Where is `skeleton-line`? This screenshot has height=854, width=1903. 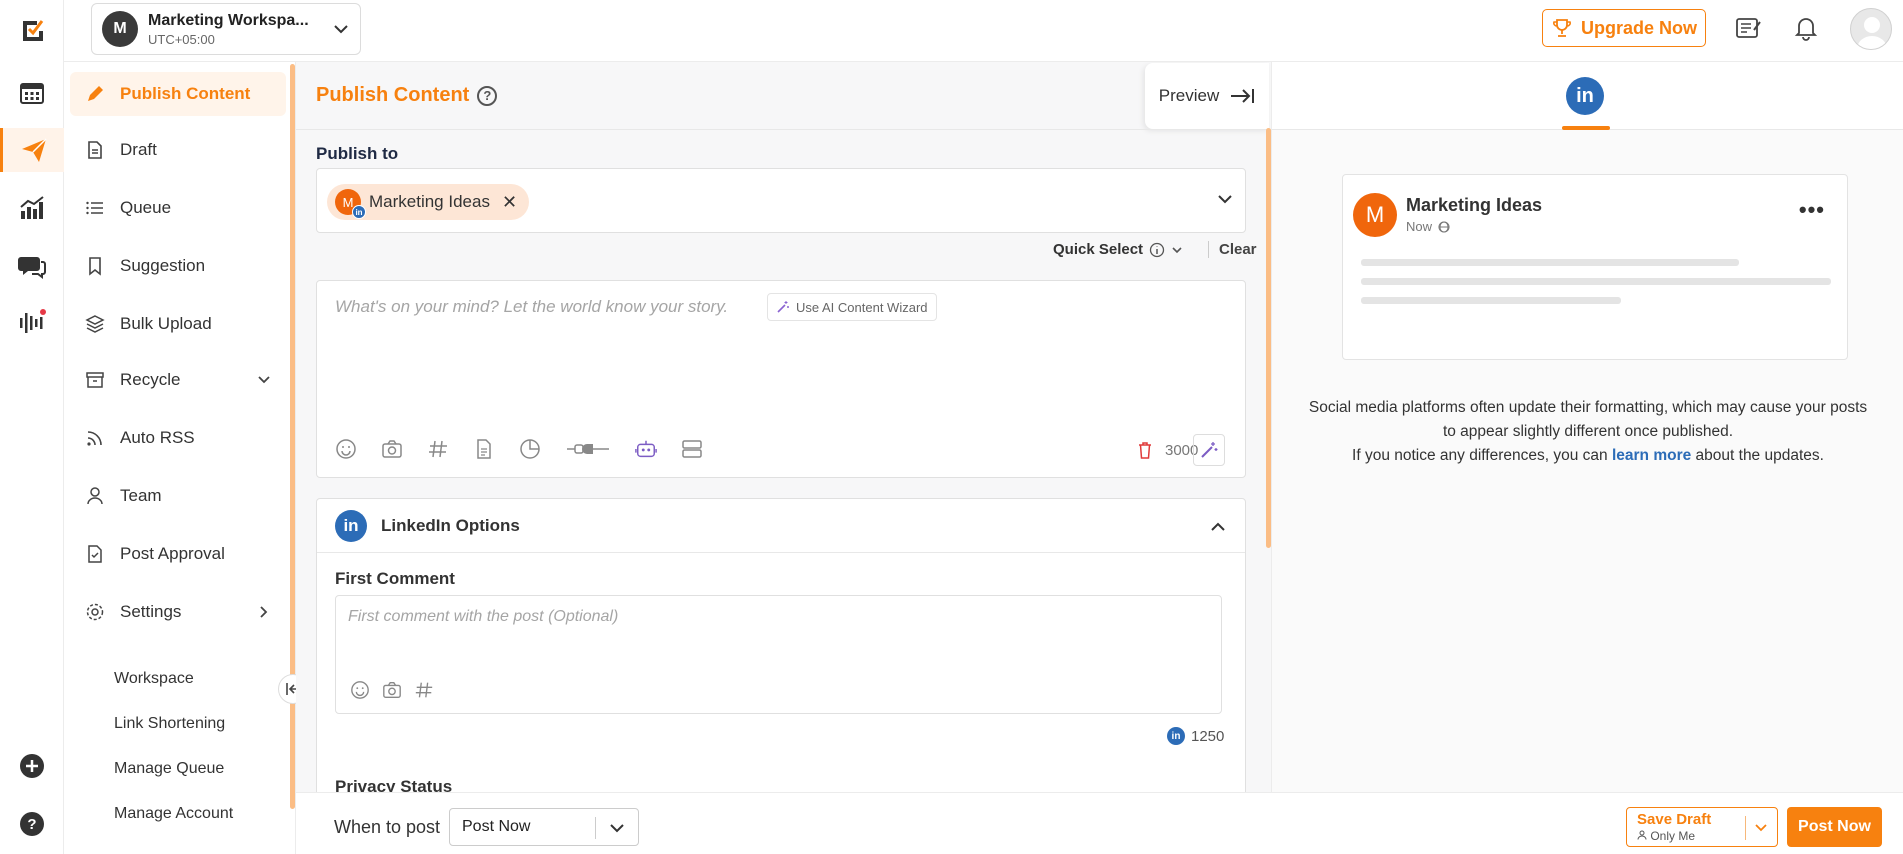 skeleton-line is located at coordinates (1596, 281).